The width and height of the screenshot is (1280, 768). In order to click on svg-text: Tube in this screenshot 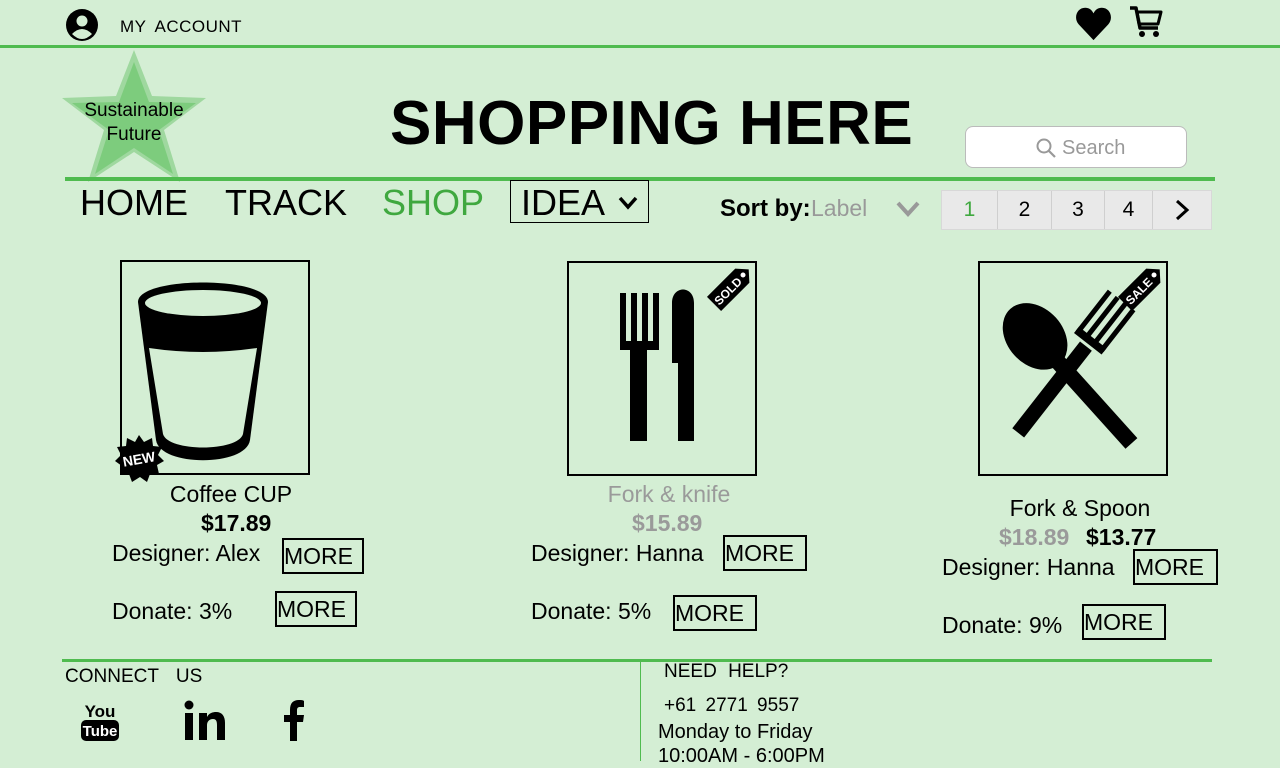, I will do `click(100, 731)`.